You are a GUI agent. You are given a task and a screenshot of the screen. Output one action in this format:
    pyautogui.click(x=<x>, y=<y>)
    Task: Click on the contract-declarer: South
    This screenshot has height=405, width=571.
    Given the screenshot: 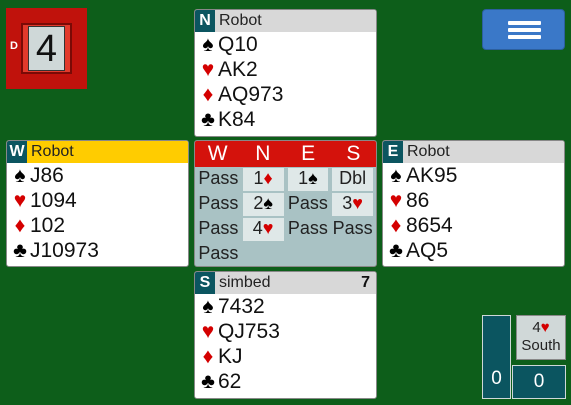 What is the action you would take?
    pyautogui.click(x=541, y=345)
    